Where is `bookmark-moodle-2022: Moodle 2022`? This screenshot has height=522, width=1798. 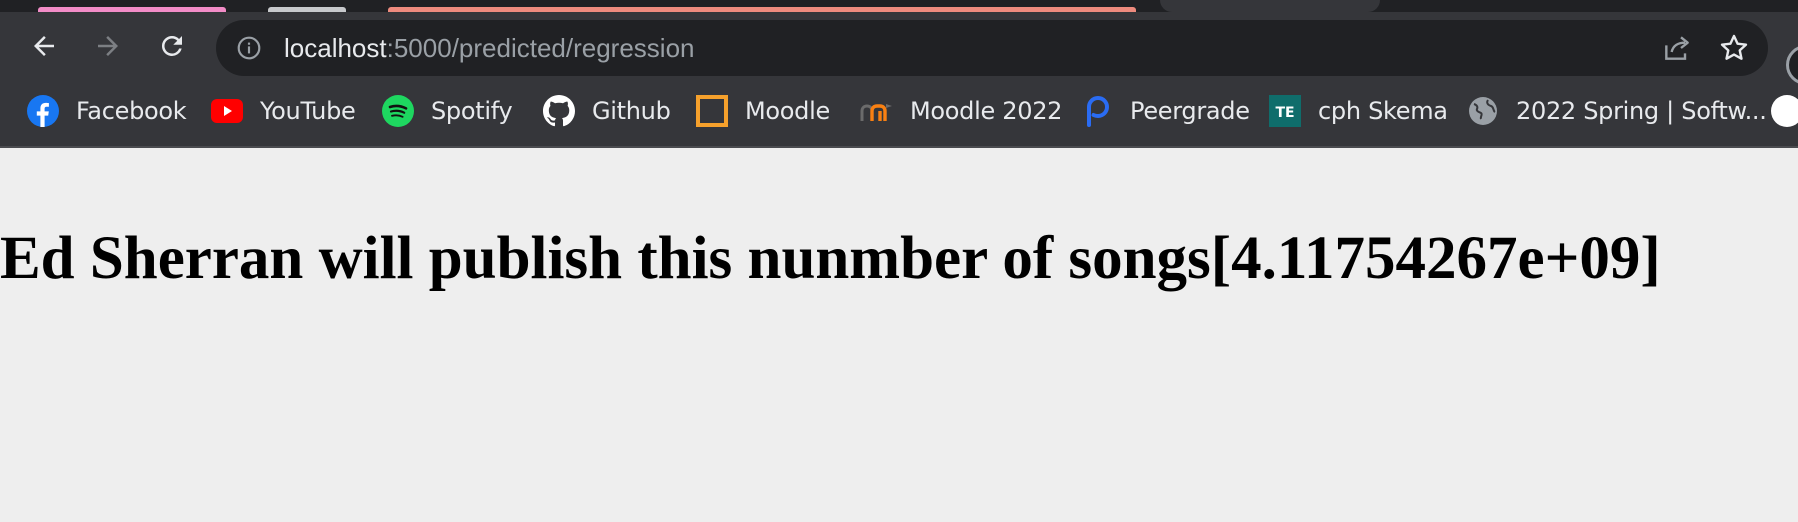
bookmark-moodle-2022: Moodle 2022 is located at coordinates (961, 111).